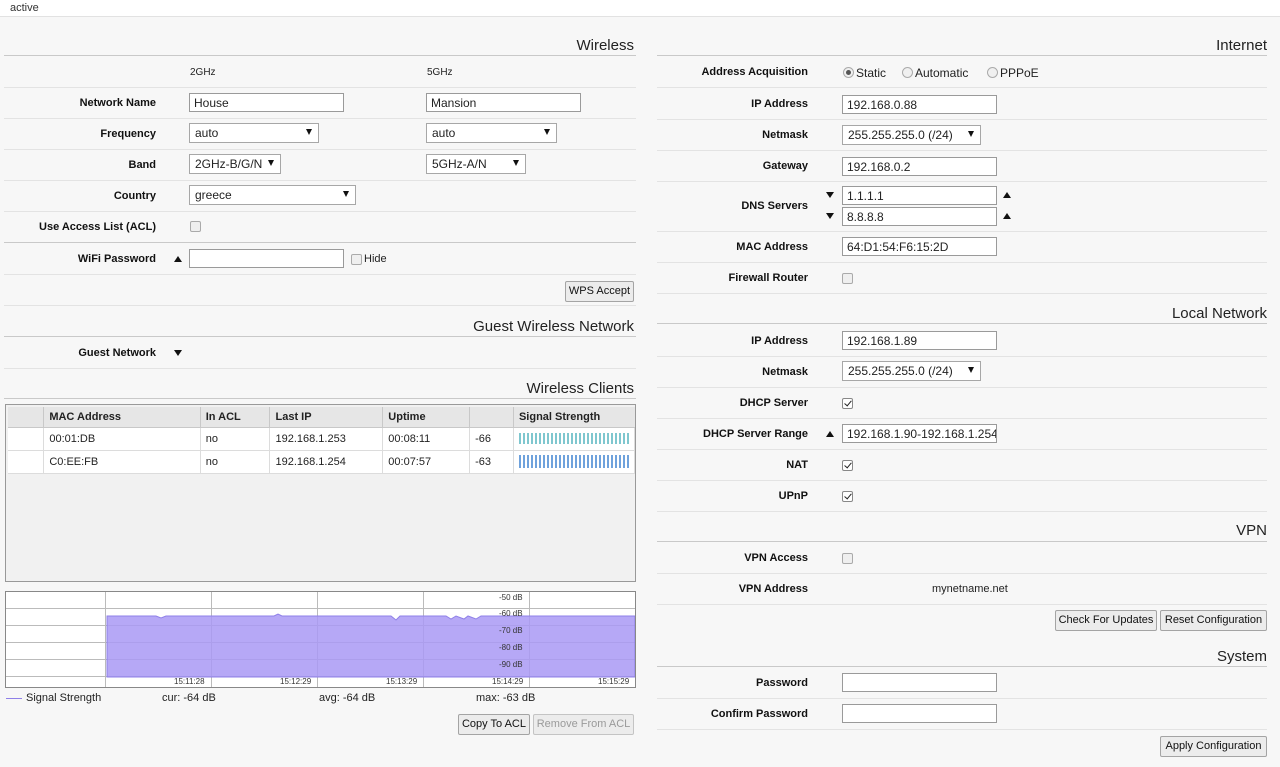 This screenshot has width=1280, height=767. Describe the element at coordinates (426, 417) in the screenshot. I see `col-uptime-header: Uptime` at that location.